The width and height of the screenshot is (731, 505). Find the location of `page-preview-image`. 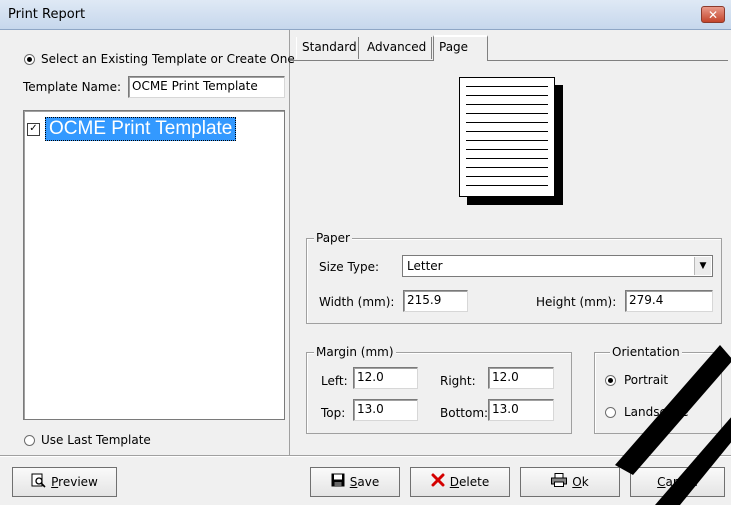

page-preview-image is located at coordinates (511, 141).